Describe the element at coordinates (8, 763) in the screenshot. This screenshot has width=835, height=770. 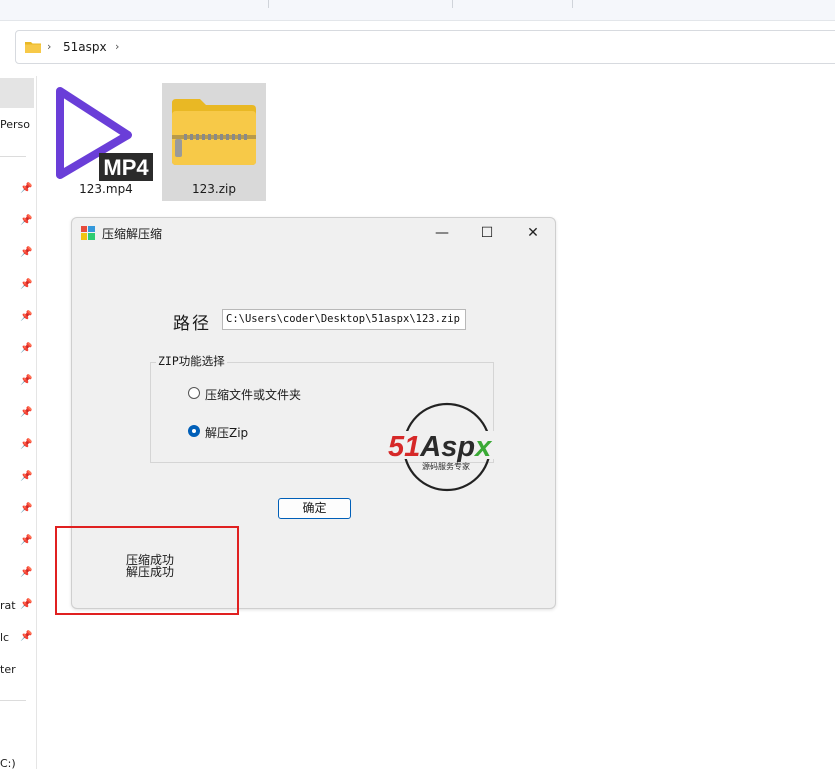
I see `nav-item-label: C:)` at that location.